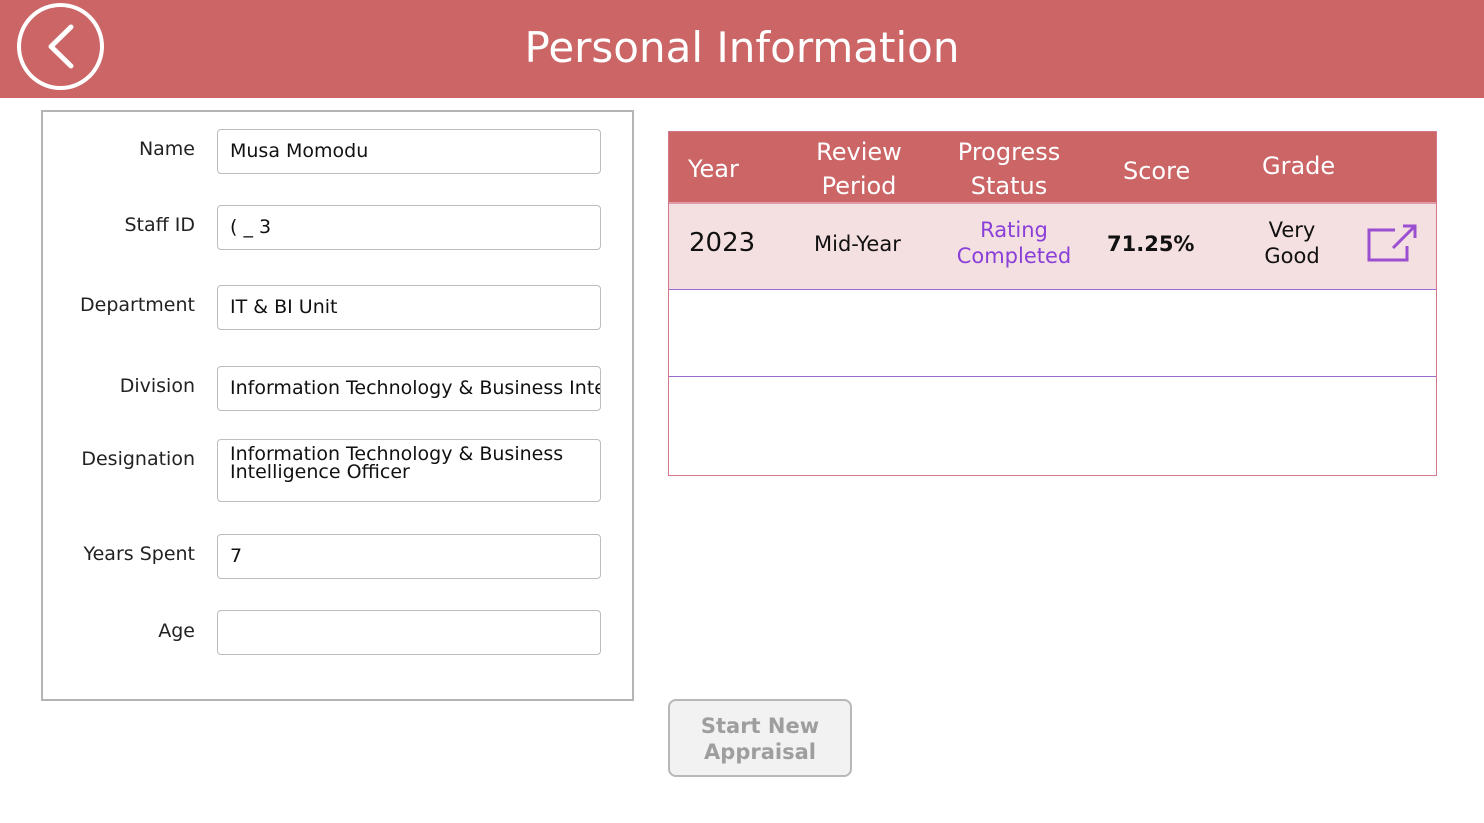  I want to click on age-field, so click(409, 632).